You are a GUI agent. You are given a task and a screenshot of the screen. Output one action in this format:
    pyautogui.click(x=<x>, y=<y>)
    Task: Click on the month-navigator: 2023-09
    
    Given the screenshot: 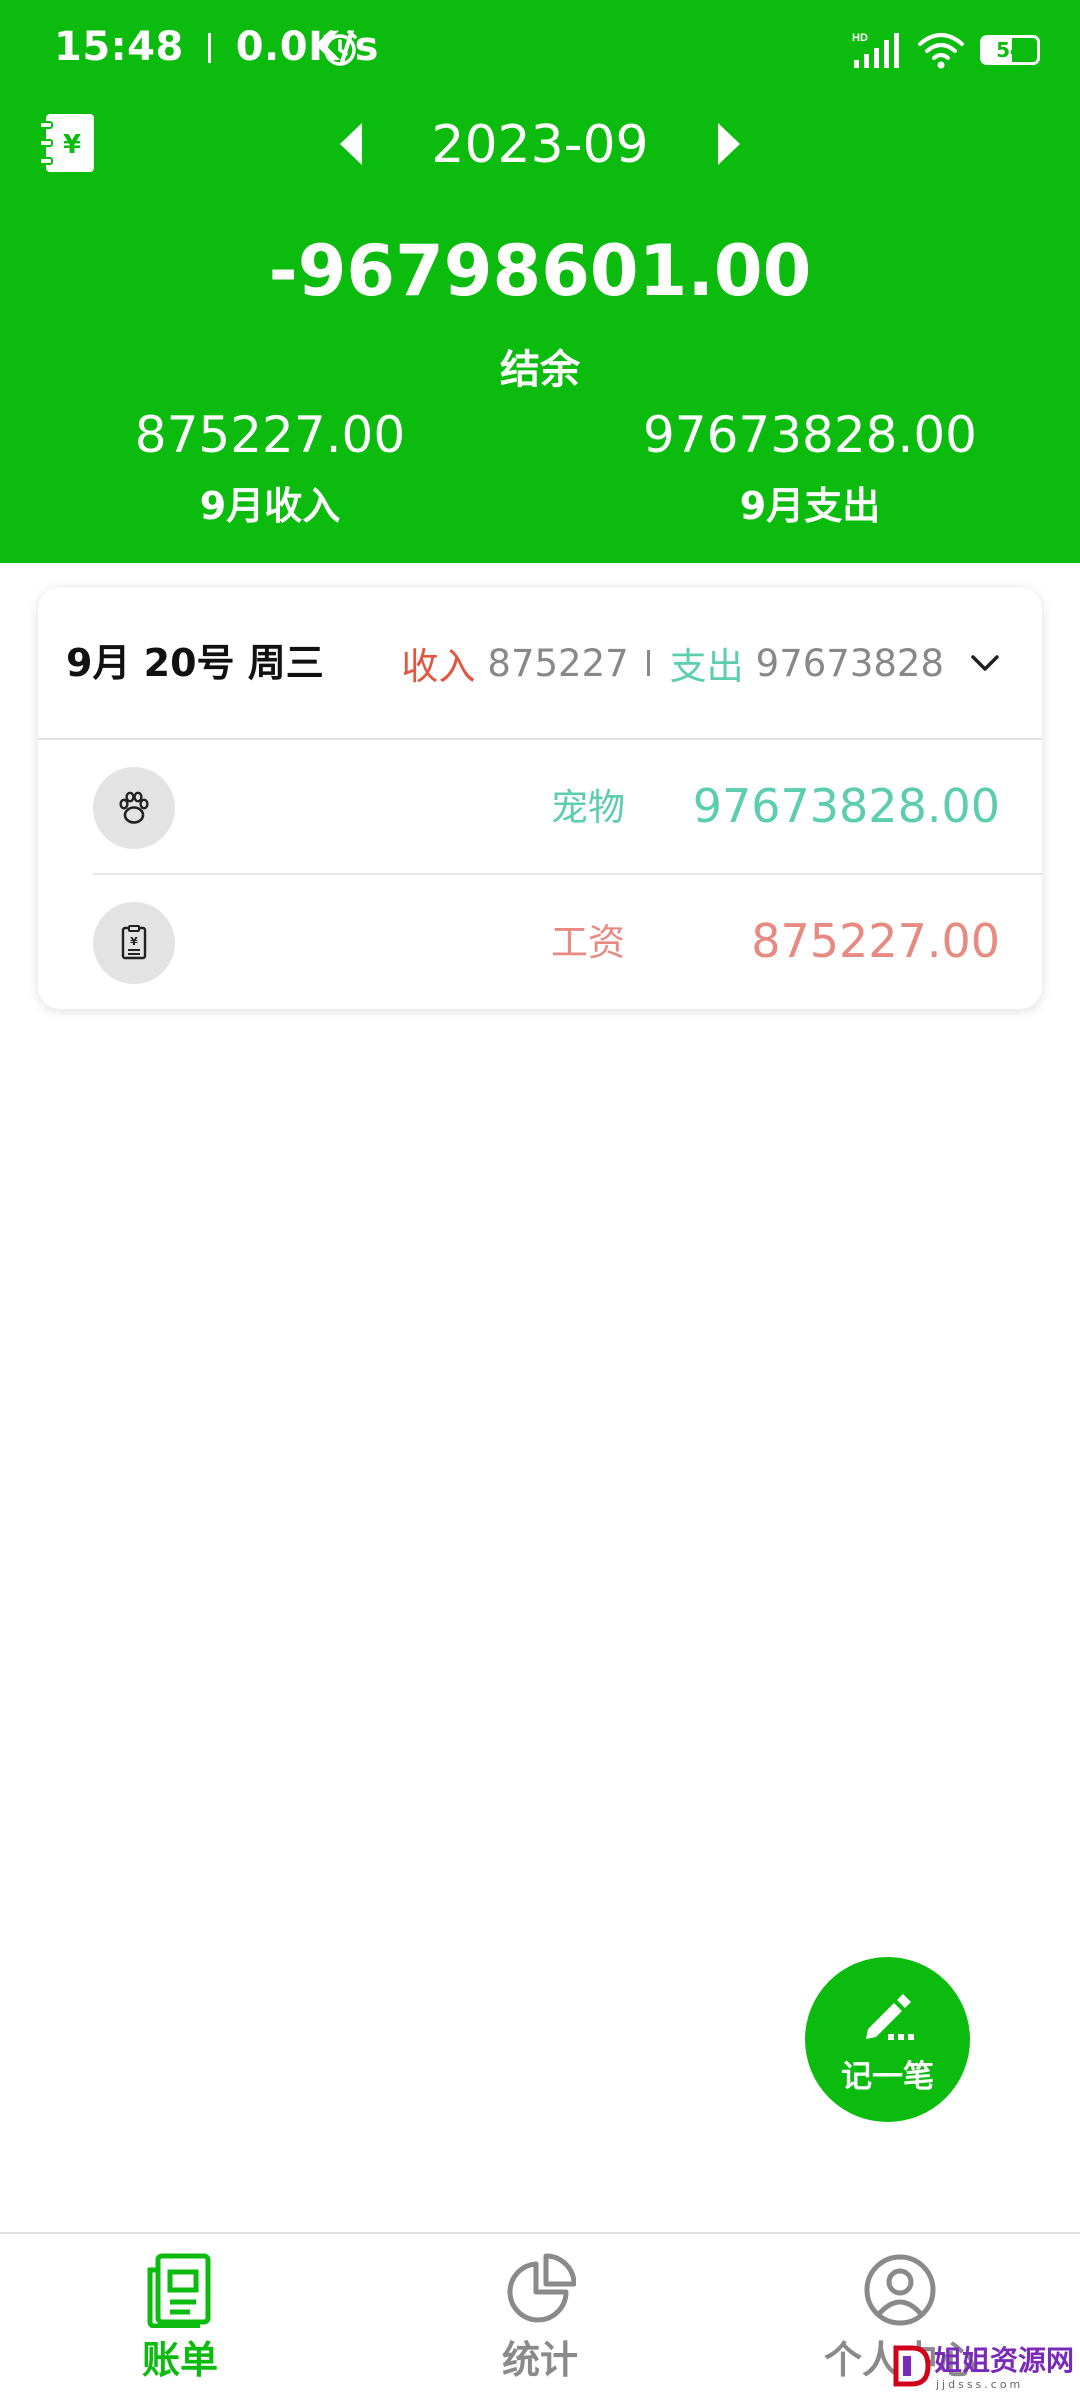 What is the action you would take?
    pyautogui.click(x=540, y=145)
    